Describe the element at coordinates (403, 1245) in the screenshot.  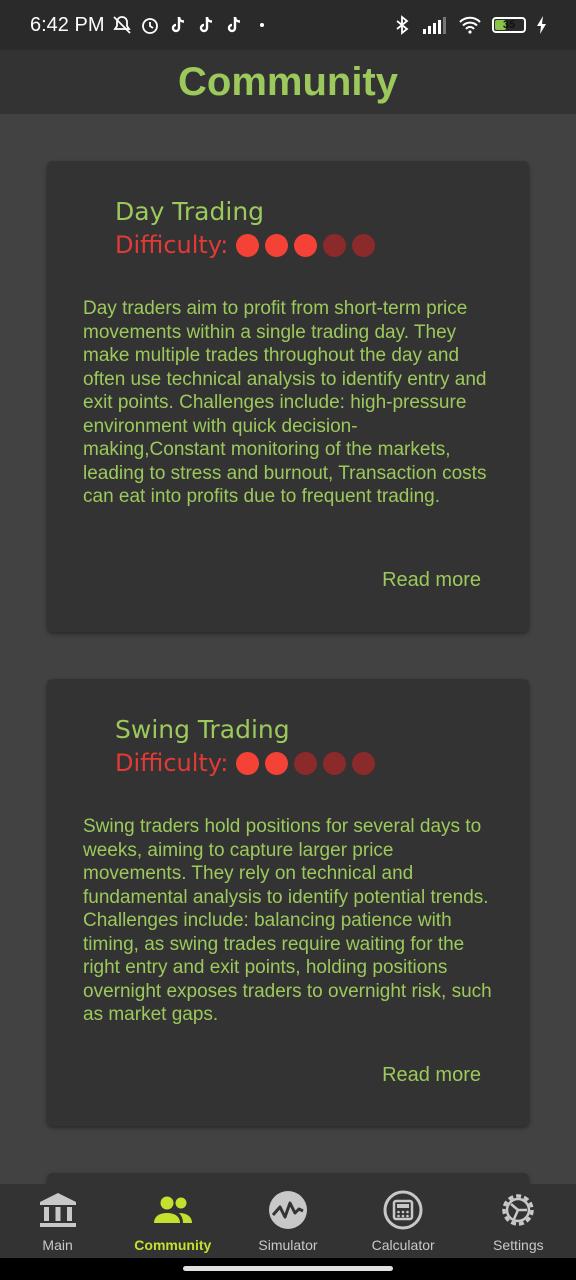
I see `nav-label: Calculator` at that location.